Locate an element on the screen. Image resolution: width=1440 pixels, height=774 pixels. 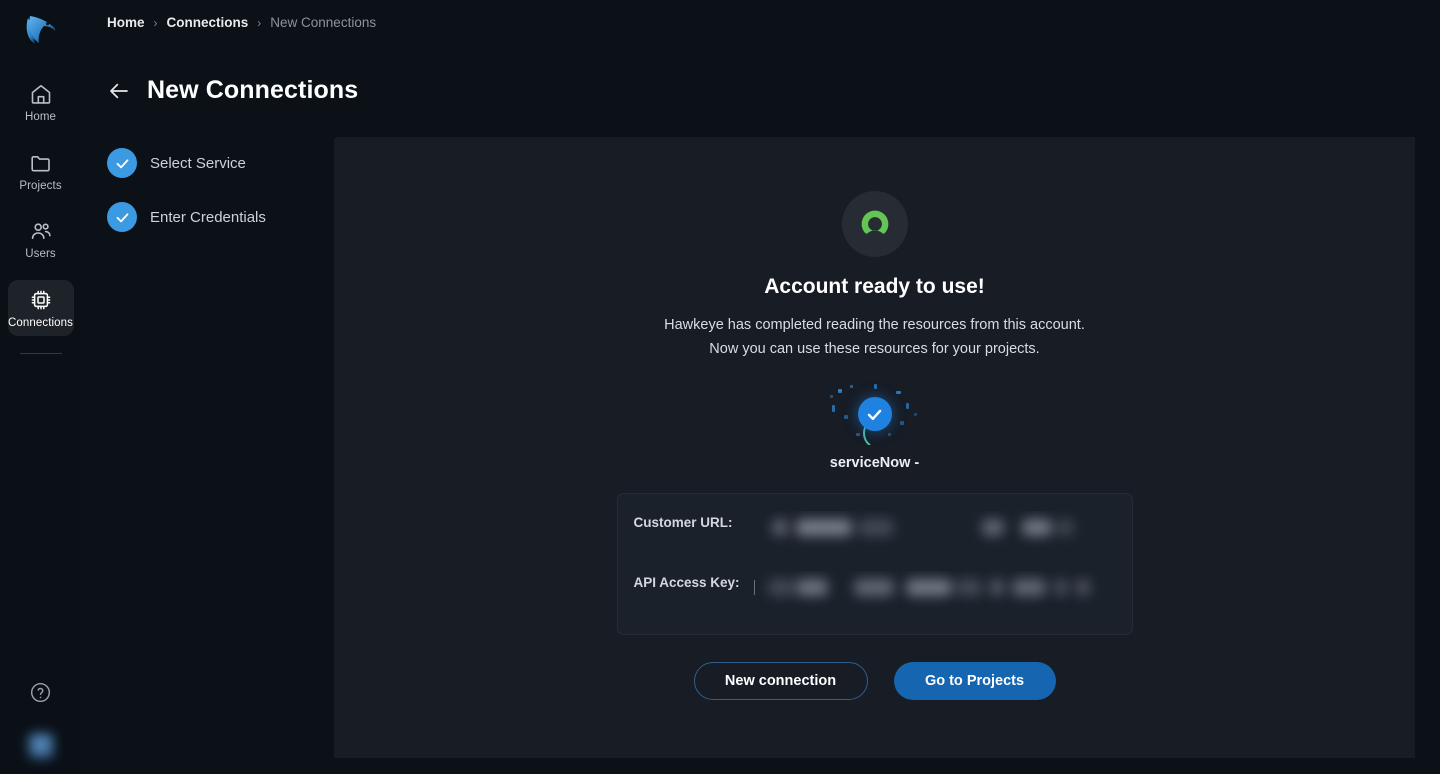
credential-row-customer-url: Customer URL: is located at coordinates (874, 534).